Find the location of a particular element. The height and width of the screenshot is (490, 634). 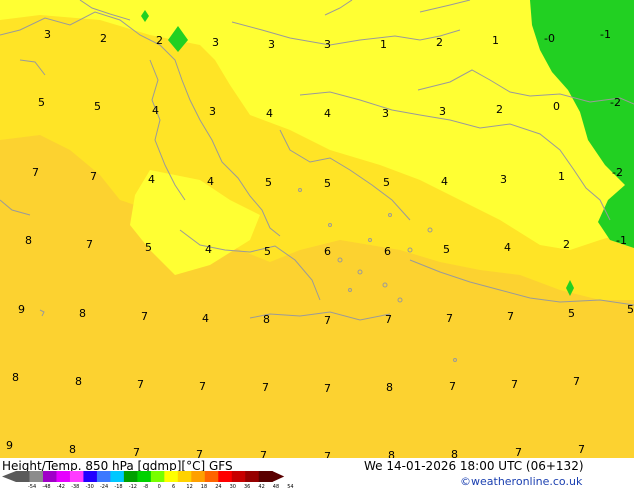

scale-tick-label: -18 is located at coordinates (118, 487).